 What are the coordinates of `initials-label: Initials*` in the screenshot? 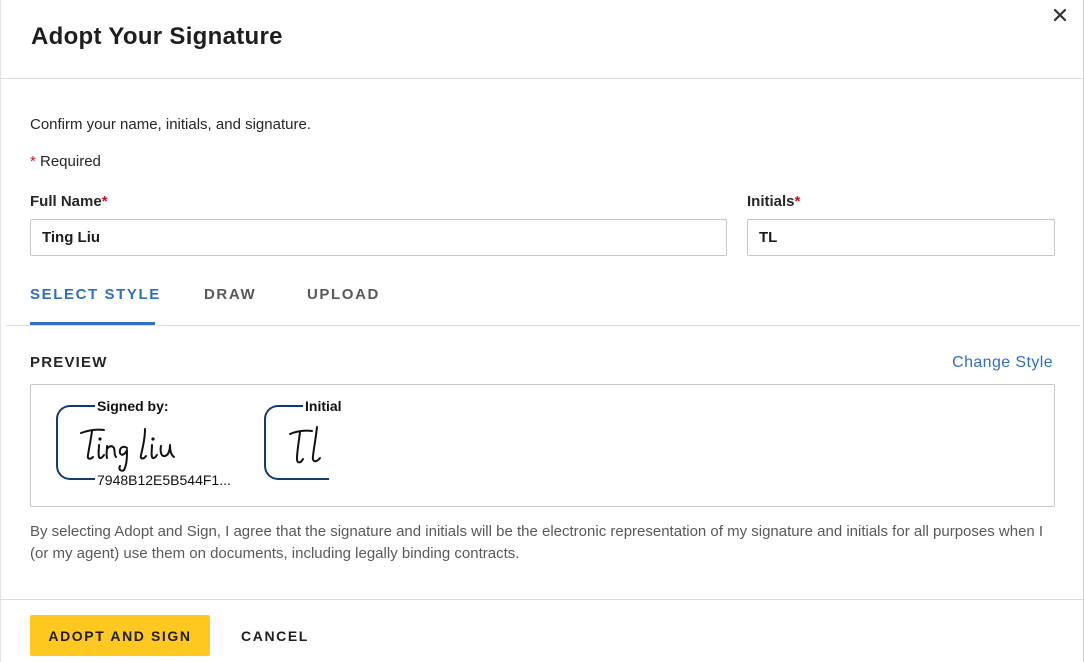 It's located at (773, 201).